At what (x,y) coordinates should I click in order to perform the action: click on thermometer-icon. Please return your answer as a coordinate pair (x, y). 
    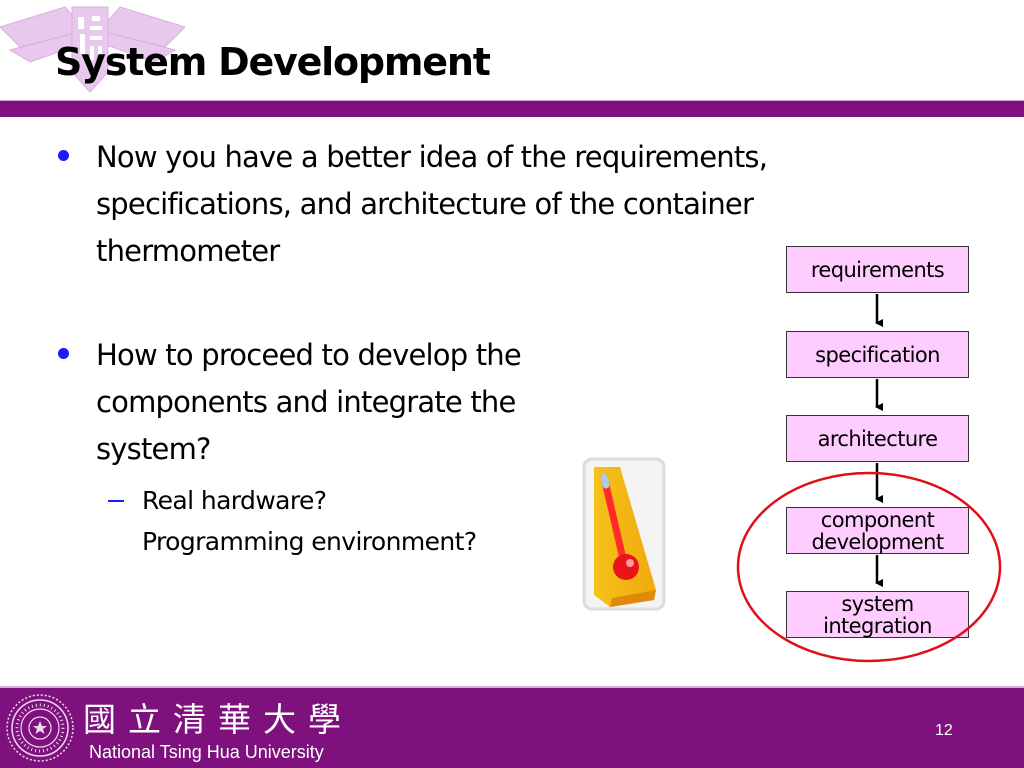
    Looking at the image, I should click on (624, 534).